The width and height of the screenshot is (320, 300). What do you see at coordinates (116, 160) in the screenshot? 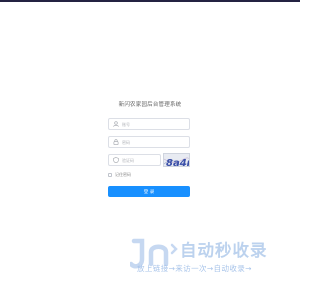
I see `shield-icon` at bounding box center [116, 160].